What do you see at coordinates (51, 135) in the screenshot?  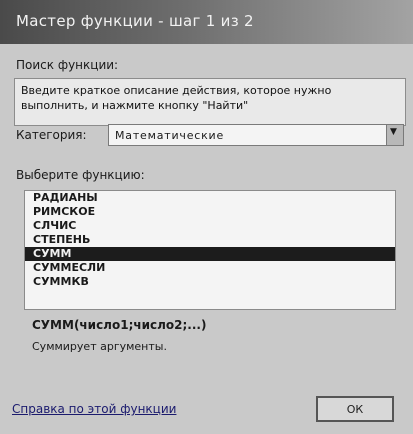 I see `category-label: Категория:` at bounding box center [51, 135].